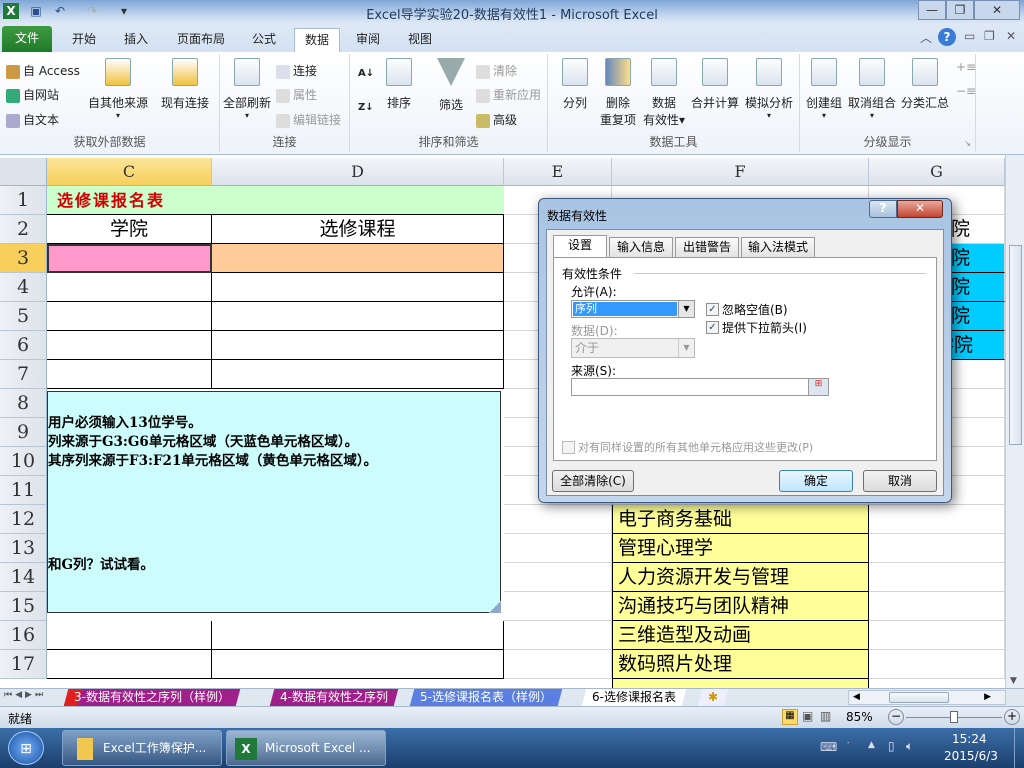 The image size is (1024, 768). I want to click on h-scroll-thumb, so click(919, 697).